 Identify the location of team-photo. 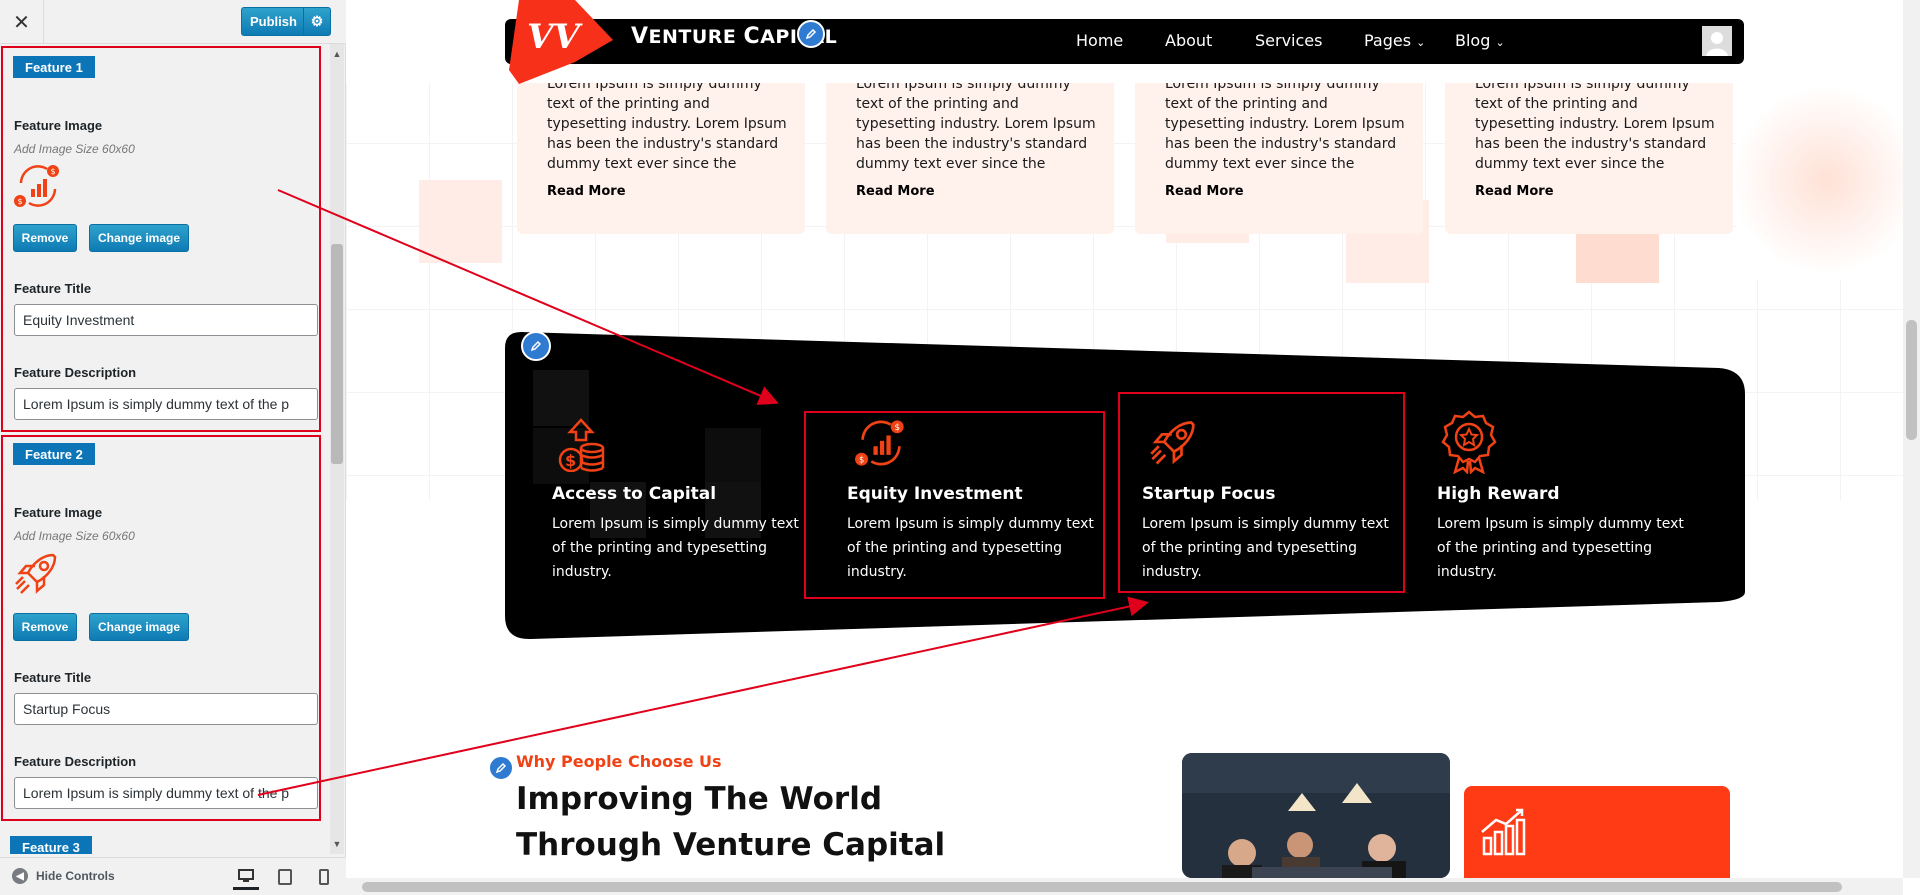
(1316, 815).